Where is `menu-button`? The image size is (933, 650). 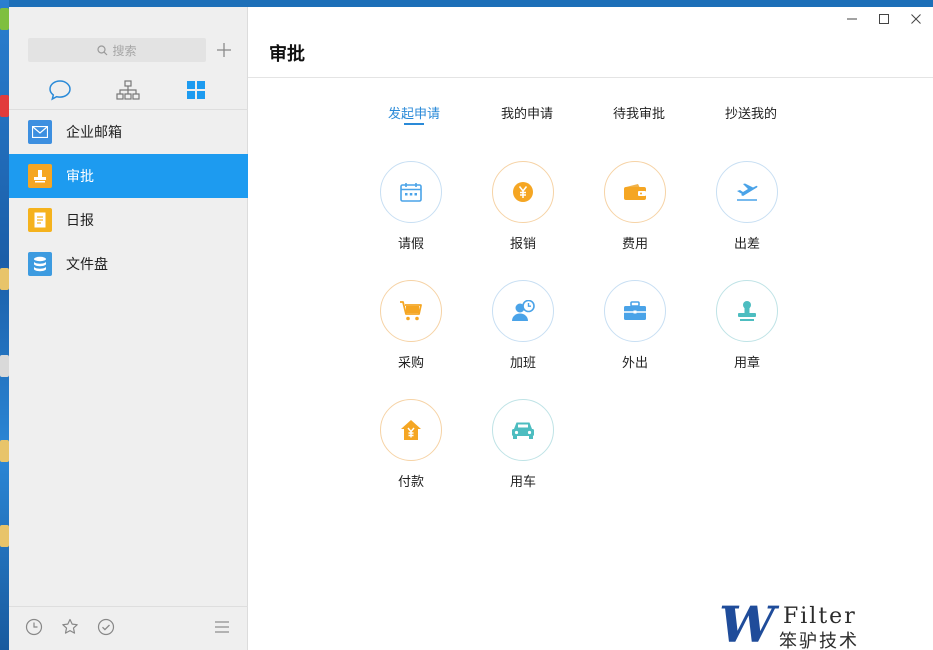
menu-button is located at coordinates (222, 627).